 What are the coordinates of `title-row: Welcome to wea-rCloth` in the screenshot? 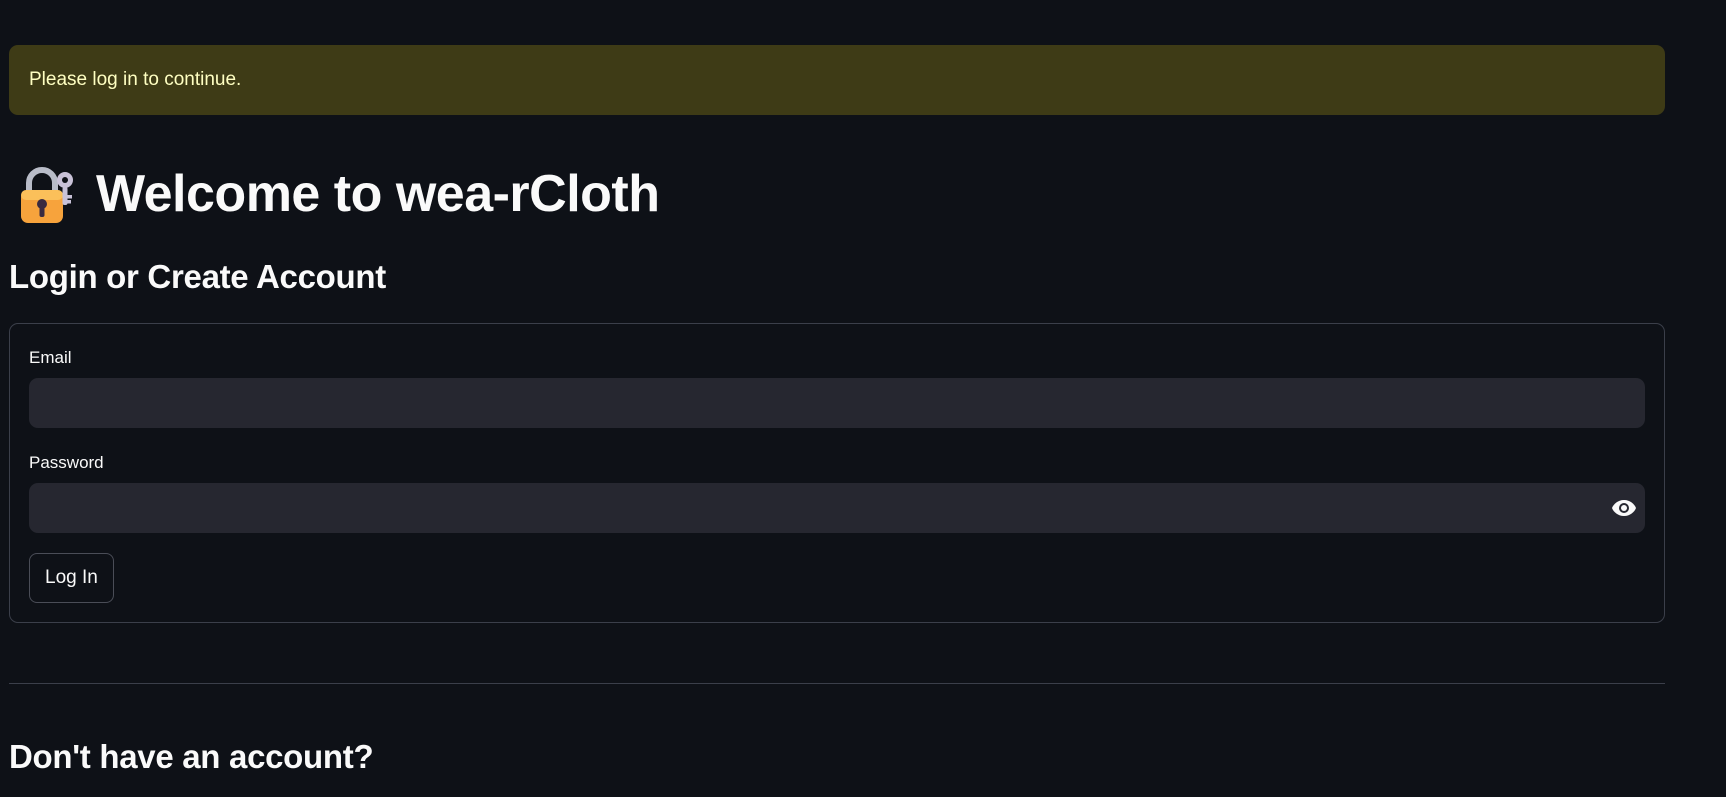 It's located at (339, 194).